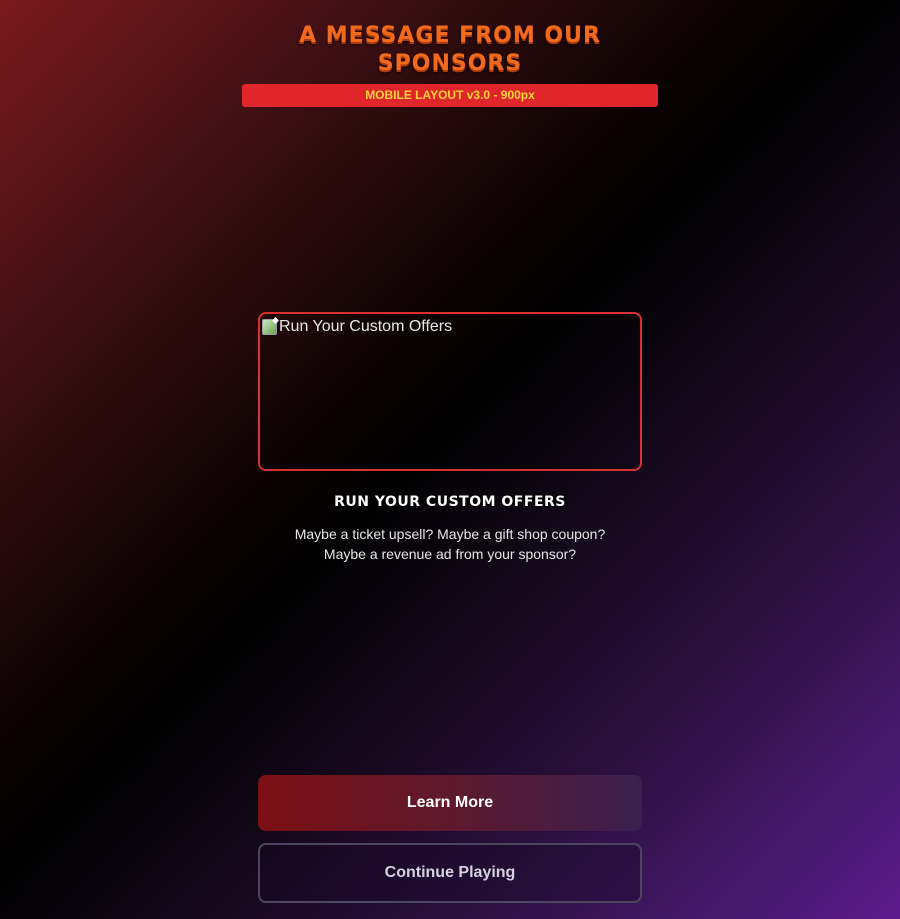 The image size is (900, 919). I want to click on ad-description-line: Maybe a revenue ad from your sponsor?, so click(450, 554).